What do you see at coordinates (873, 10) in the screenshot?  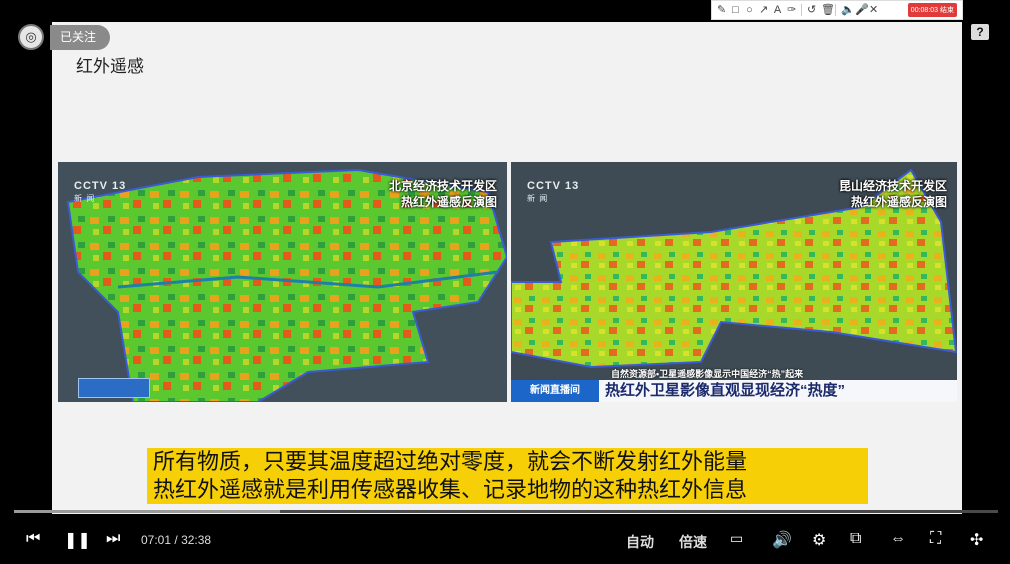 I see `close-icon: ✕` at bounding box center [873, 10].